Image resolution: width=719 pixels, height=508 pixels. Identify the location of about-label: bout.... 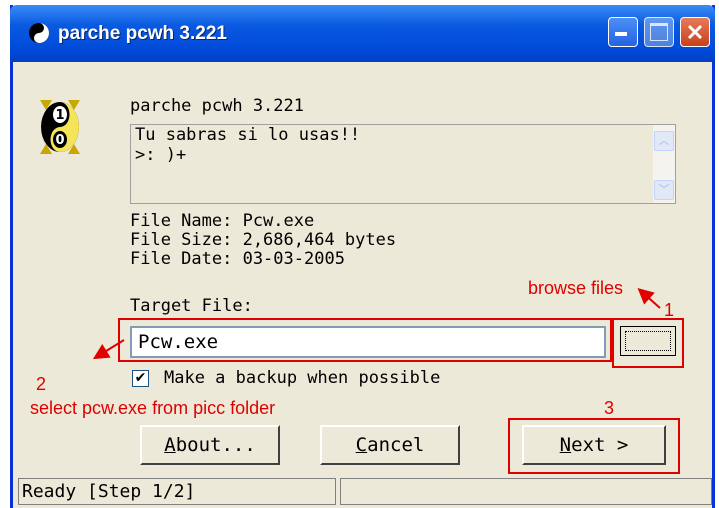
(215, 445).